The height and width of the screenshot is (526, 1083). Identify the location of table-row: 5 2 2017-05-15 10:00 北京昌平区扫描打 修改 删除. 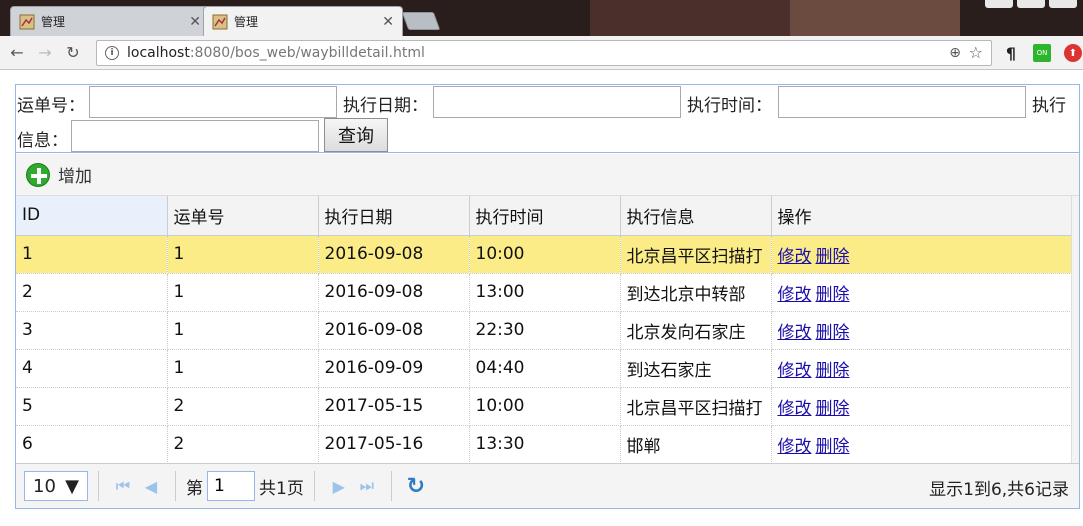
(544, 406).